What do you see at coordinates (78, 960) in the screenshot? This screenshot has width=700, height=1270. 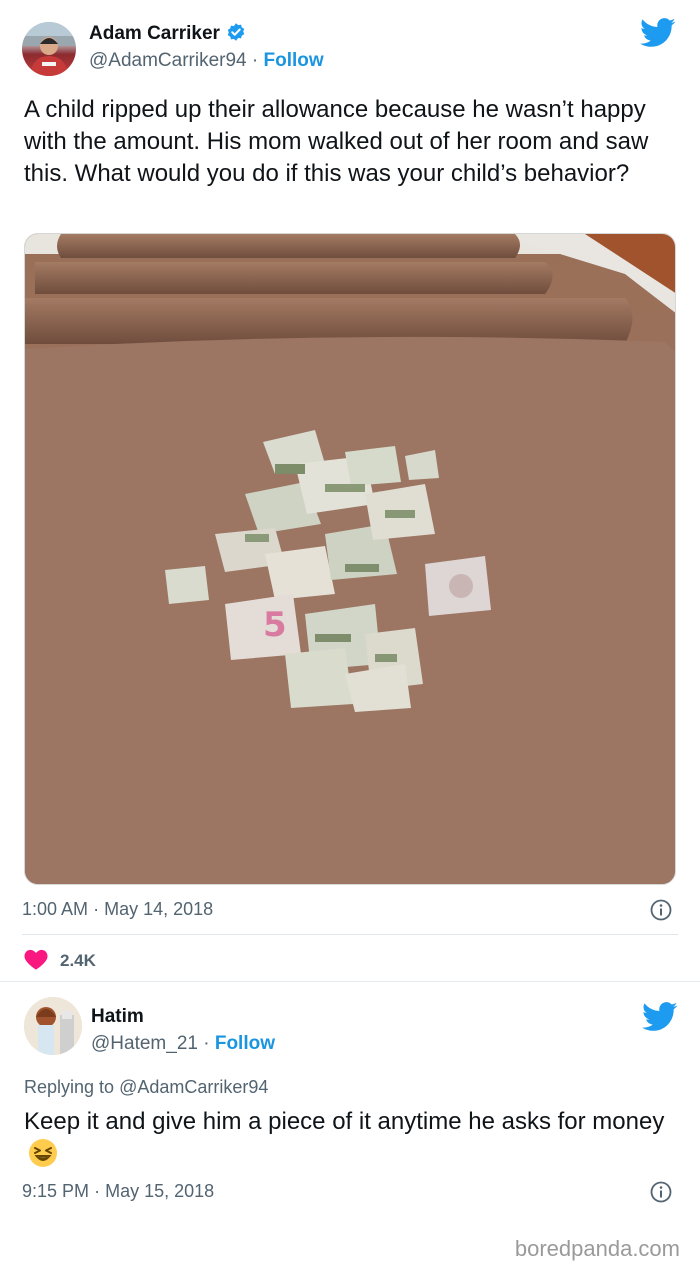 I see `like-count: 2.4K` at bounding box center [78, 960].